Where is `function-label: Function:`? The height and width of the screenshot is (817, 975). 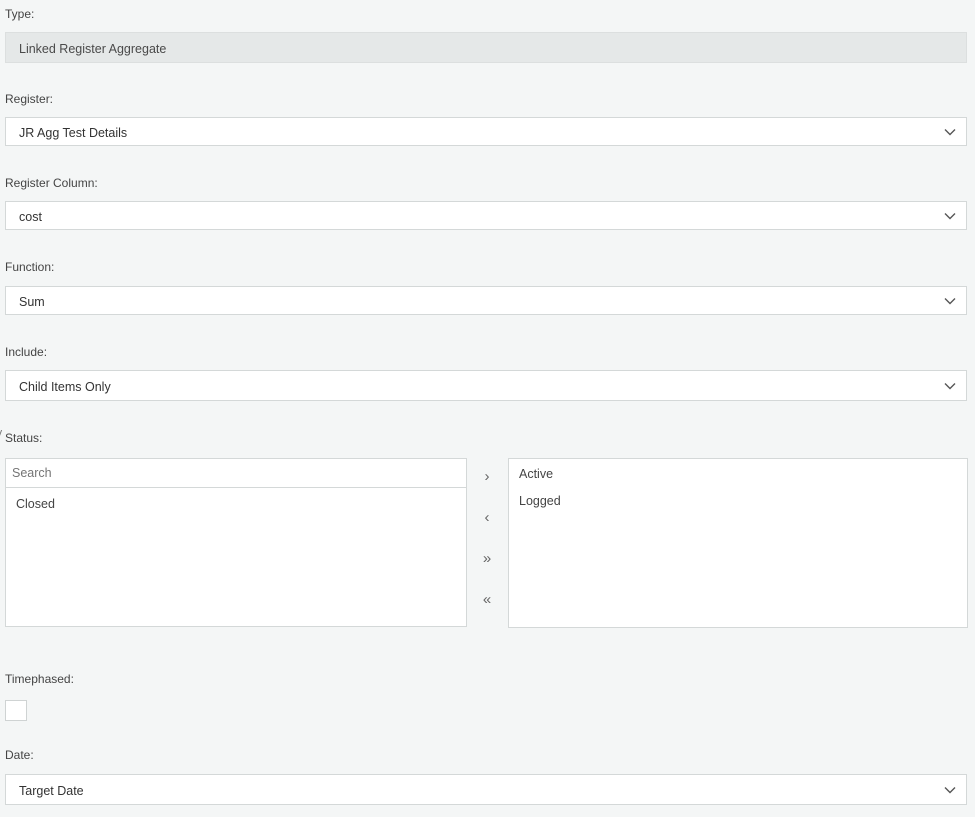
function-label: Function: is located at coordinates (30, 267).